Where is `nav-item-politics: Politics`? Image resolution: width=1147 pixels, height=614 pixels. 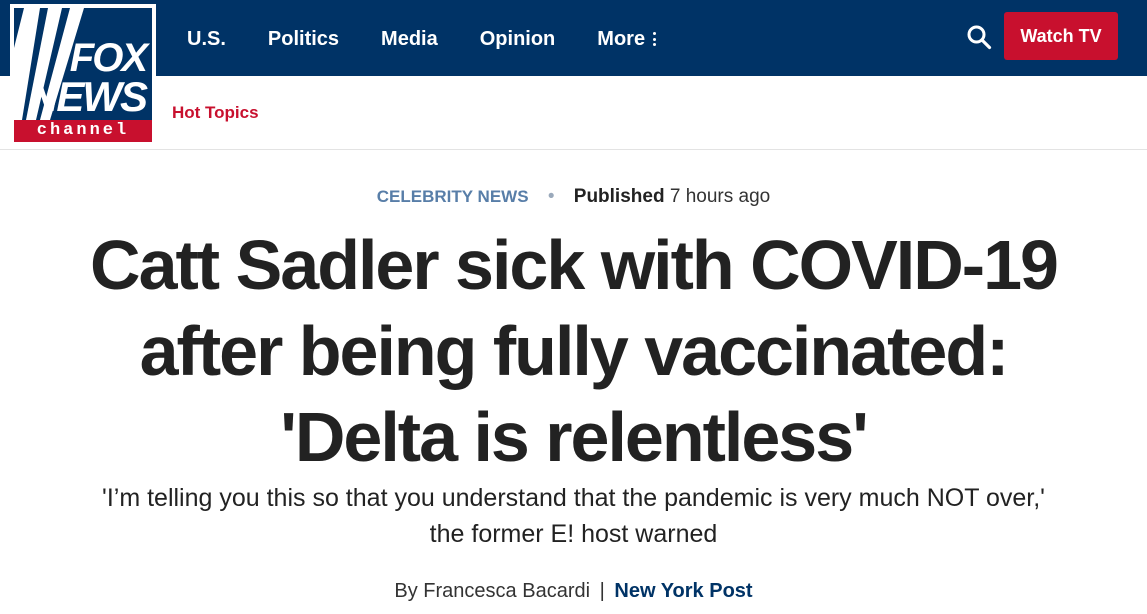
nav-item-politics: Politics is located at coordinates (303, 39).